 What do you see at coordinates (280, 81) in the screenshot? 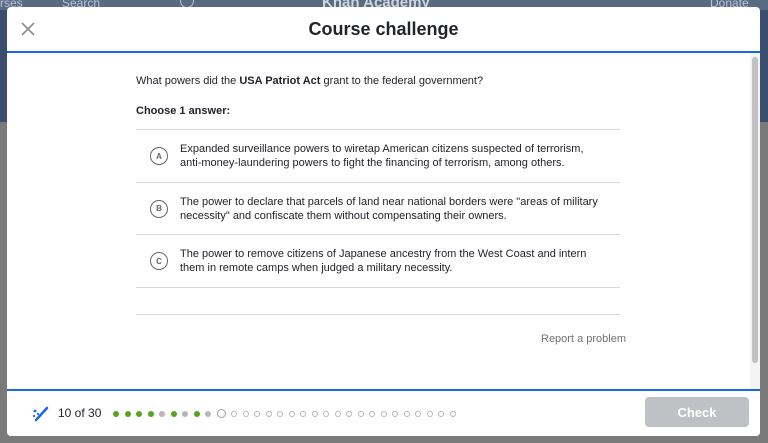
I see `question-bold: USA Patriot Act` at bounding box center [280, 81].